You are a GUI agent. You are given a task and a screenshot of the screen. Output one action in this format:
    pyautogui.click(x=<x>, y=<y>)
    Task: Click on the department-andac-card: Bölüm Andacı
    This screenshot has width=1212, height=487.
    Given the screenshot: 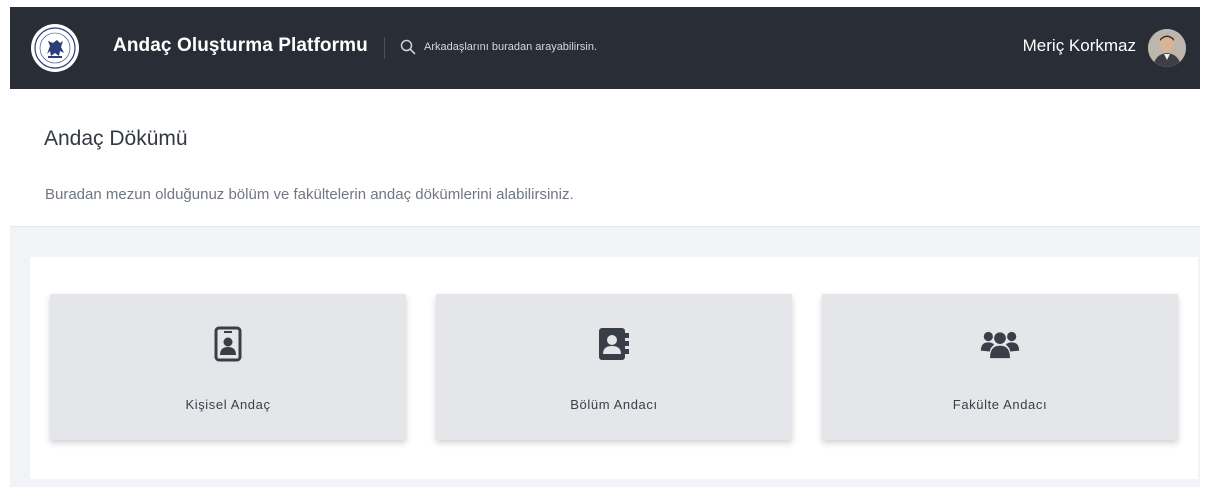 What is the action you would take?
    pyautogui.click(x=614, y=367)
    